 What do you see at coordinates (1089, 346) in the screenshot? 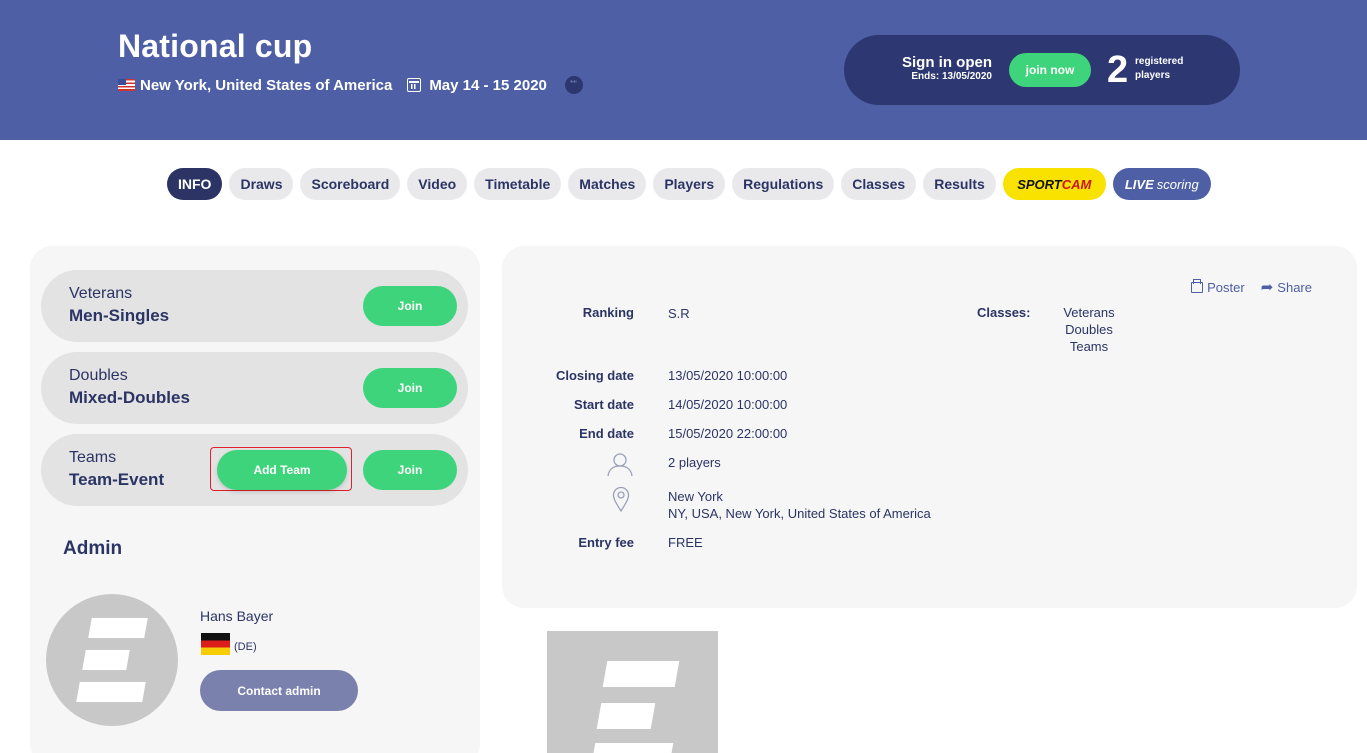
I see `classes-list-item: Teams` at bounding box center [1089, 346].